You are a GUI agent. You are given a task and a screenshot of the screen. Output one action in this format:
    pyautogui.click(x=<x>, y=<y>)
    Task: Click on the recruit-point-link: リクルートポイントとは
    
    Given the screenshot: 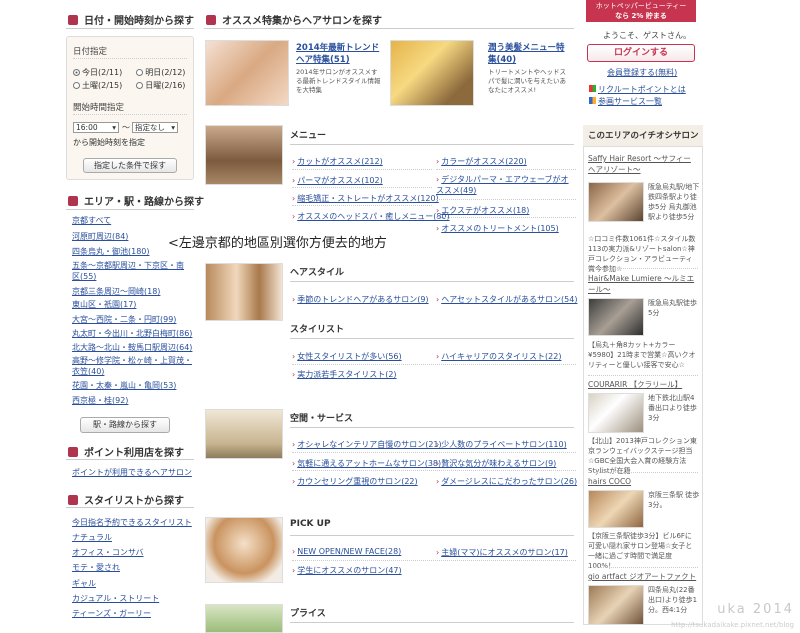 What is the action you would take?
    pyautogui.click(x=637, y=89)
    